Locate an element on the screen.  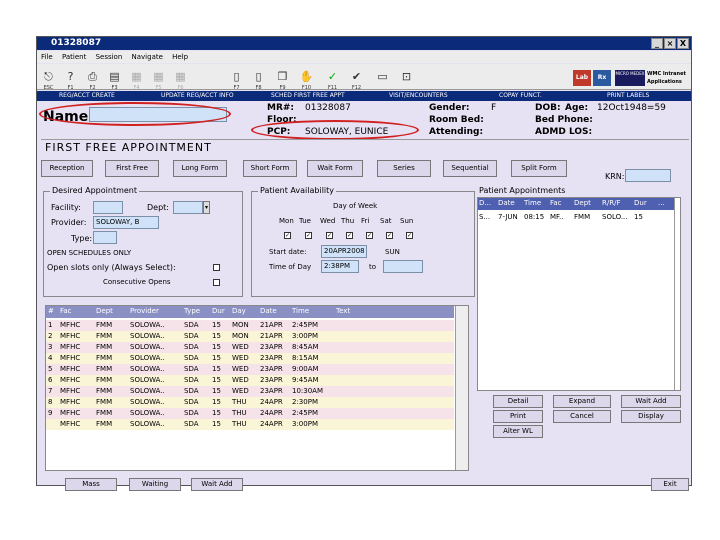
table-row: 1 MFHC FMM SOLOWA.. SDA 15 MON 21APR 2:45PM is located at coordinates (250, 325).